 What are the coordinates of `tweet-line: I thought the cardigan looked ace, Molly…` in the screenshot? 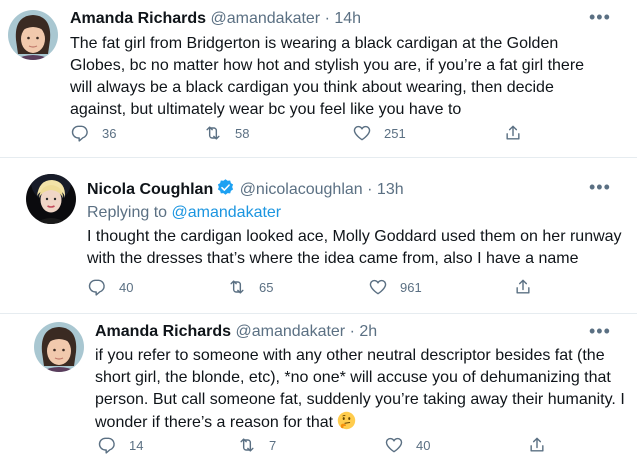 It's located at (354, 236).